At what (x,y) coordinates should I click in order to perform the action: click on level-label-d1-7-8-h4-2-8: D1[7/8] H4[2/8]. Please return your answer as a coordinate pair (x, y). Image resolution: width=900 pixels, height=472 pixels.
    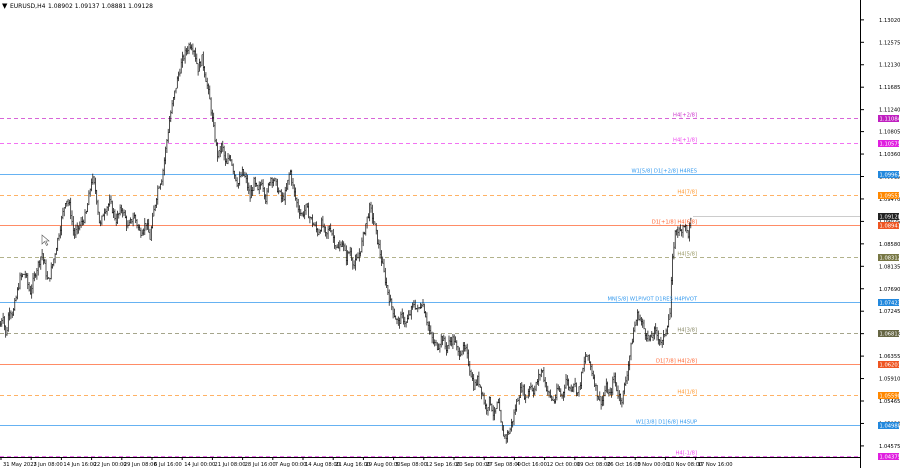
    Looking at the image, I should click on (676, 362).